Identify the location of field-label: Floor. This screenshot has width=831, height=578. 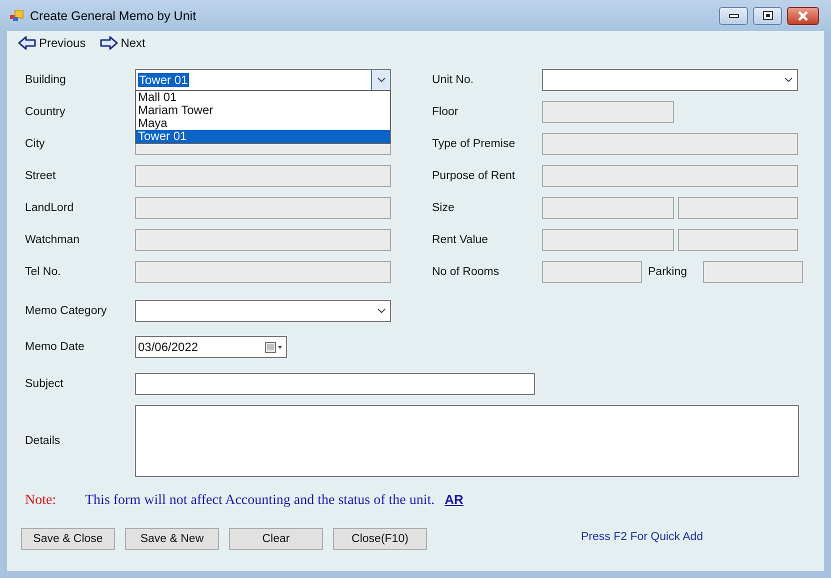
(445, 112).